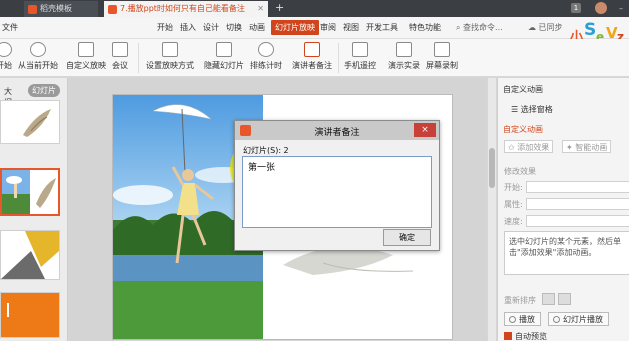 This screenshot has width=629, height=341. I want to click on slide-thumbnail-panel: 大纲 幻灯片, so click(34, 209).